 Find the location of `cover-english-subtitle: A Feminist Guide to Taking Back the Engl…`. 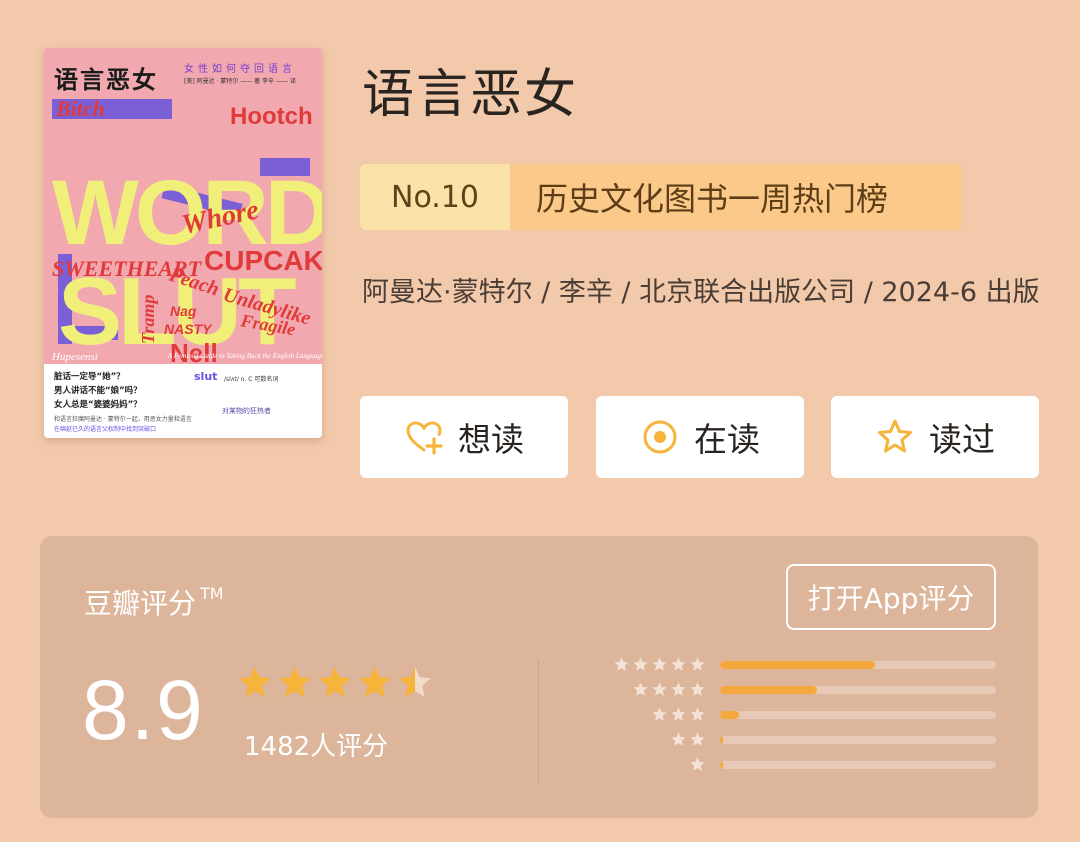

cover-english-subtitle: A Feminist Guide to Taking Back the Engl… is located at coordinates (244, 356).